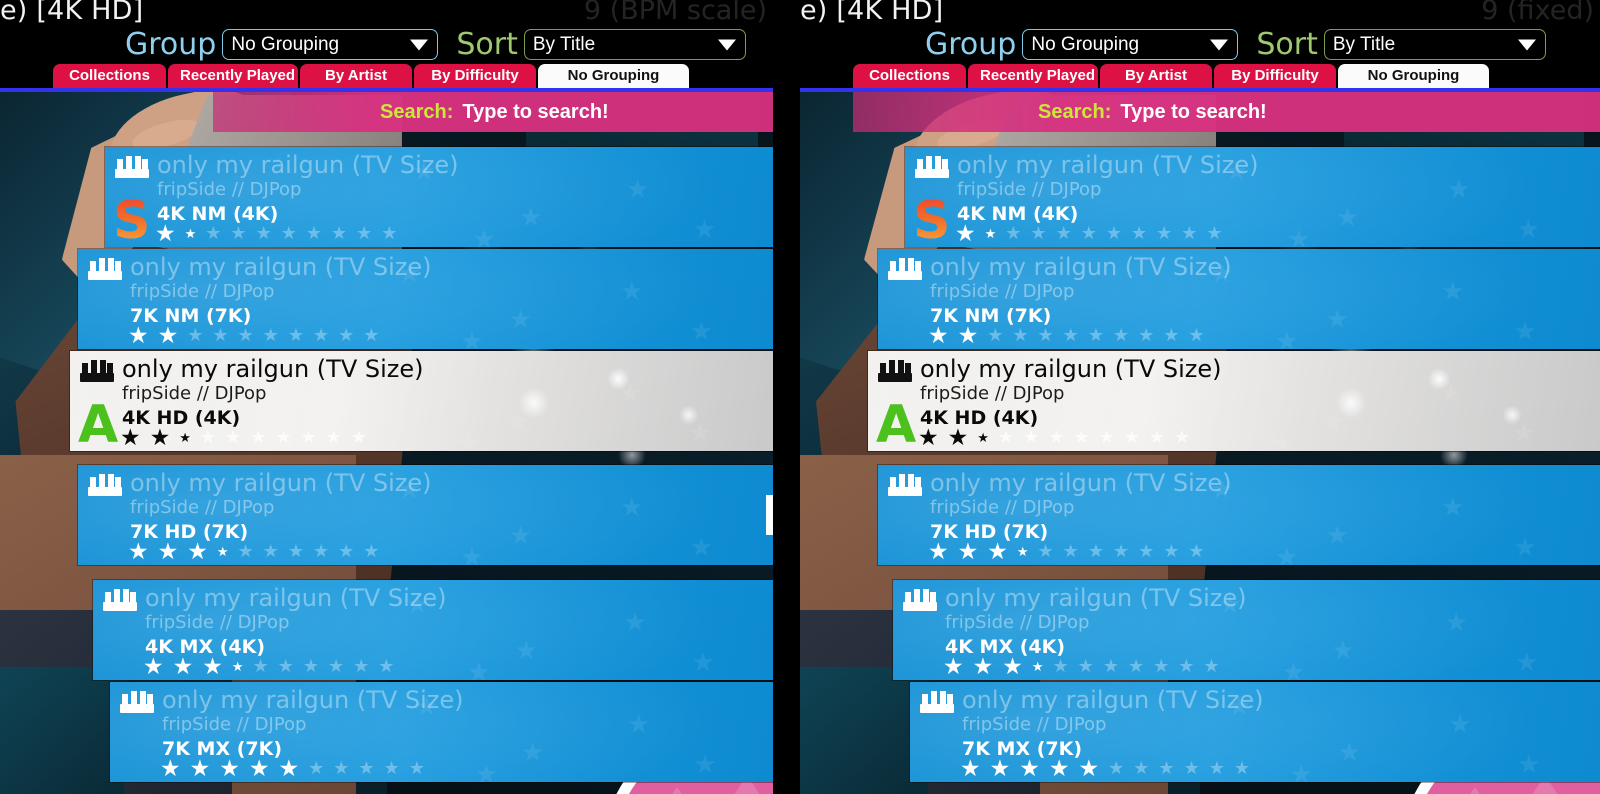 The height and width of the screenshot is (794, 1600). Describe the element at coordinates (932, 219) in the screenshot. I see `grade-badge: S` at that location.